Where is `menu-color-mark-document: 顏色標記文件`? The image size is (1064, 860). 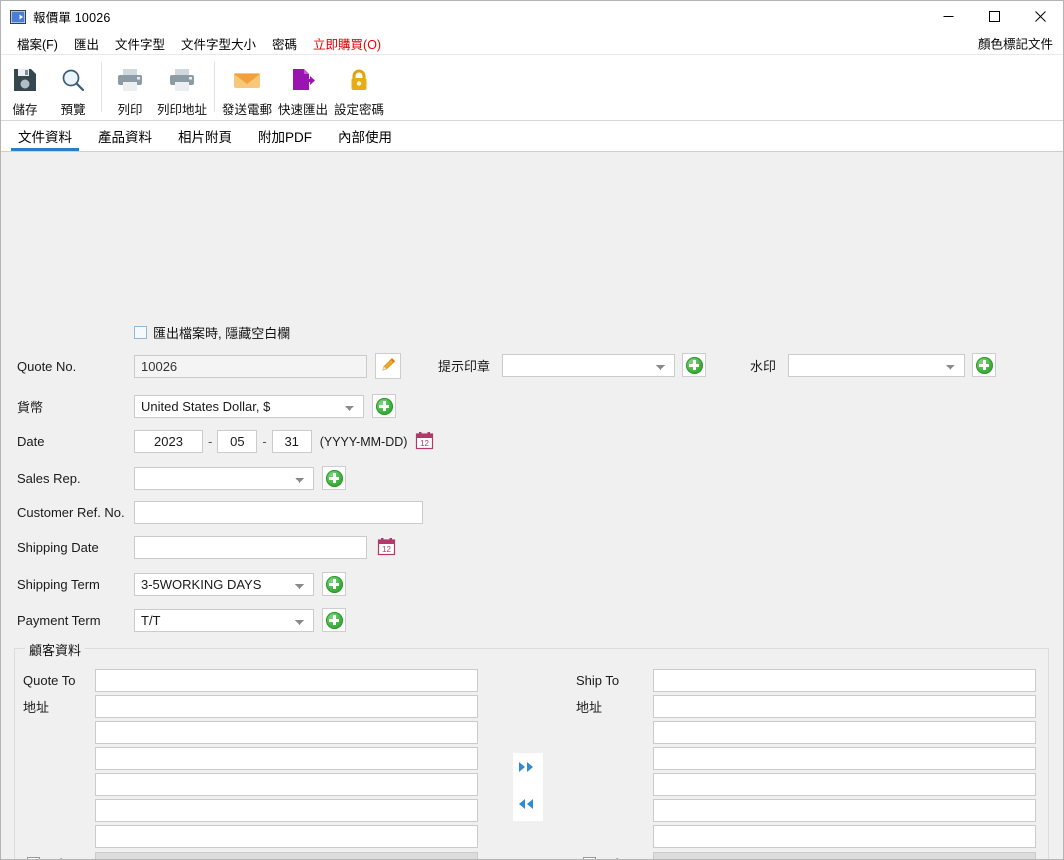
menu-color-mark-document: 顏色標記文件 is located at coordinates (1015, 43).